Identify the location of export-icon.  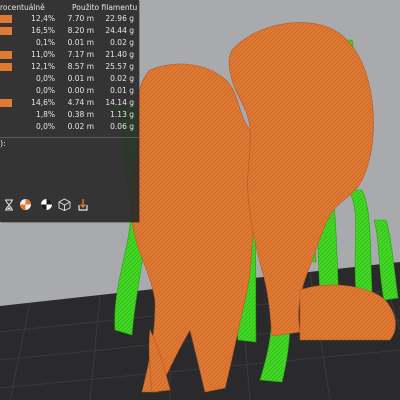
(82, 205).